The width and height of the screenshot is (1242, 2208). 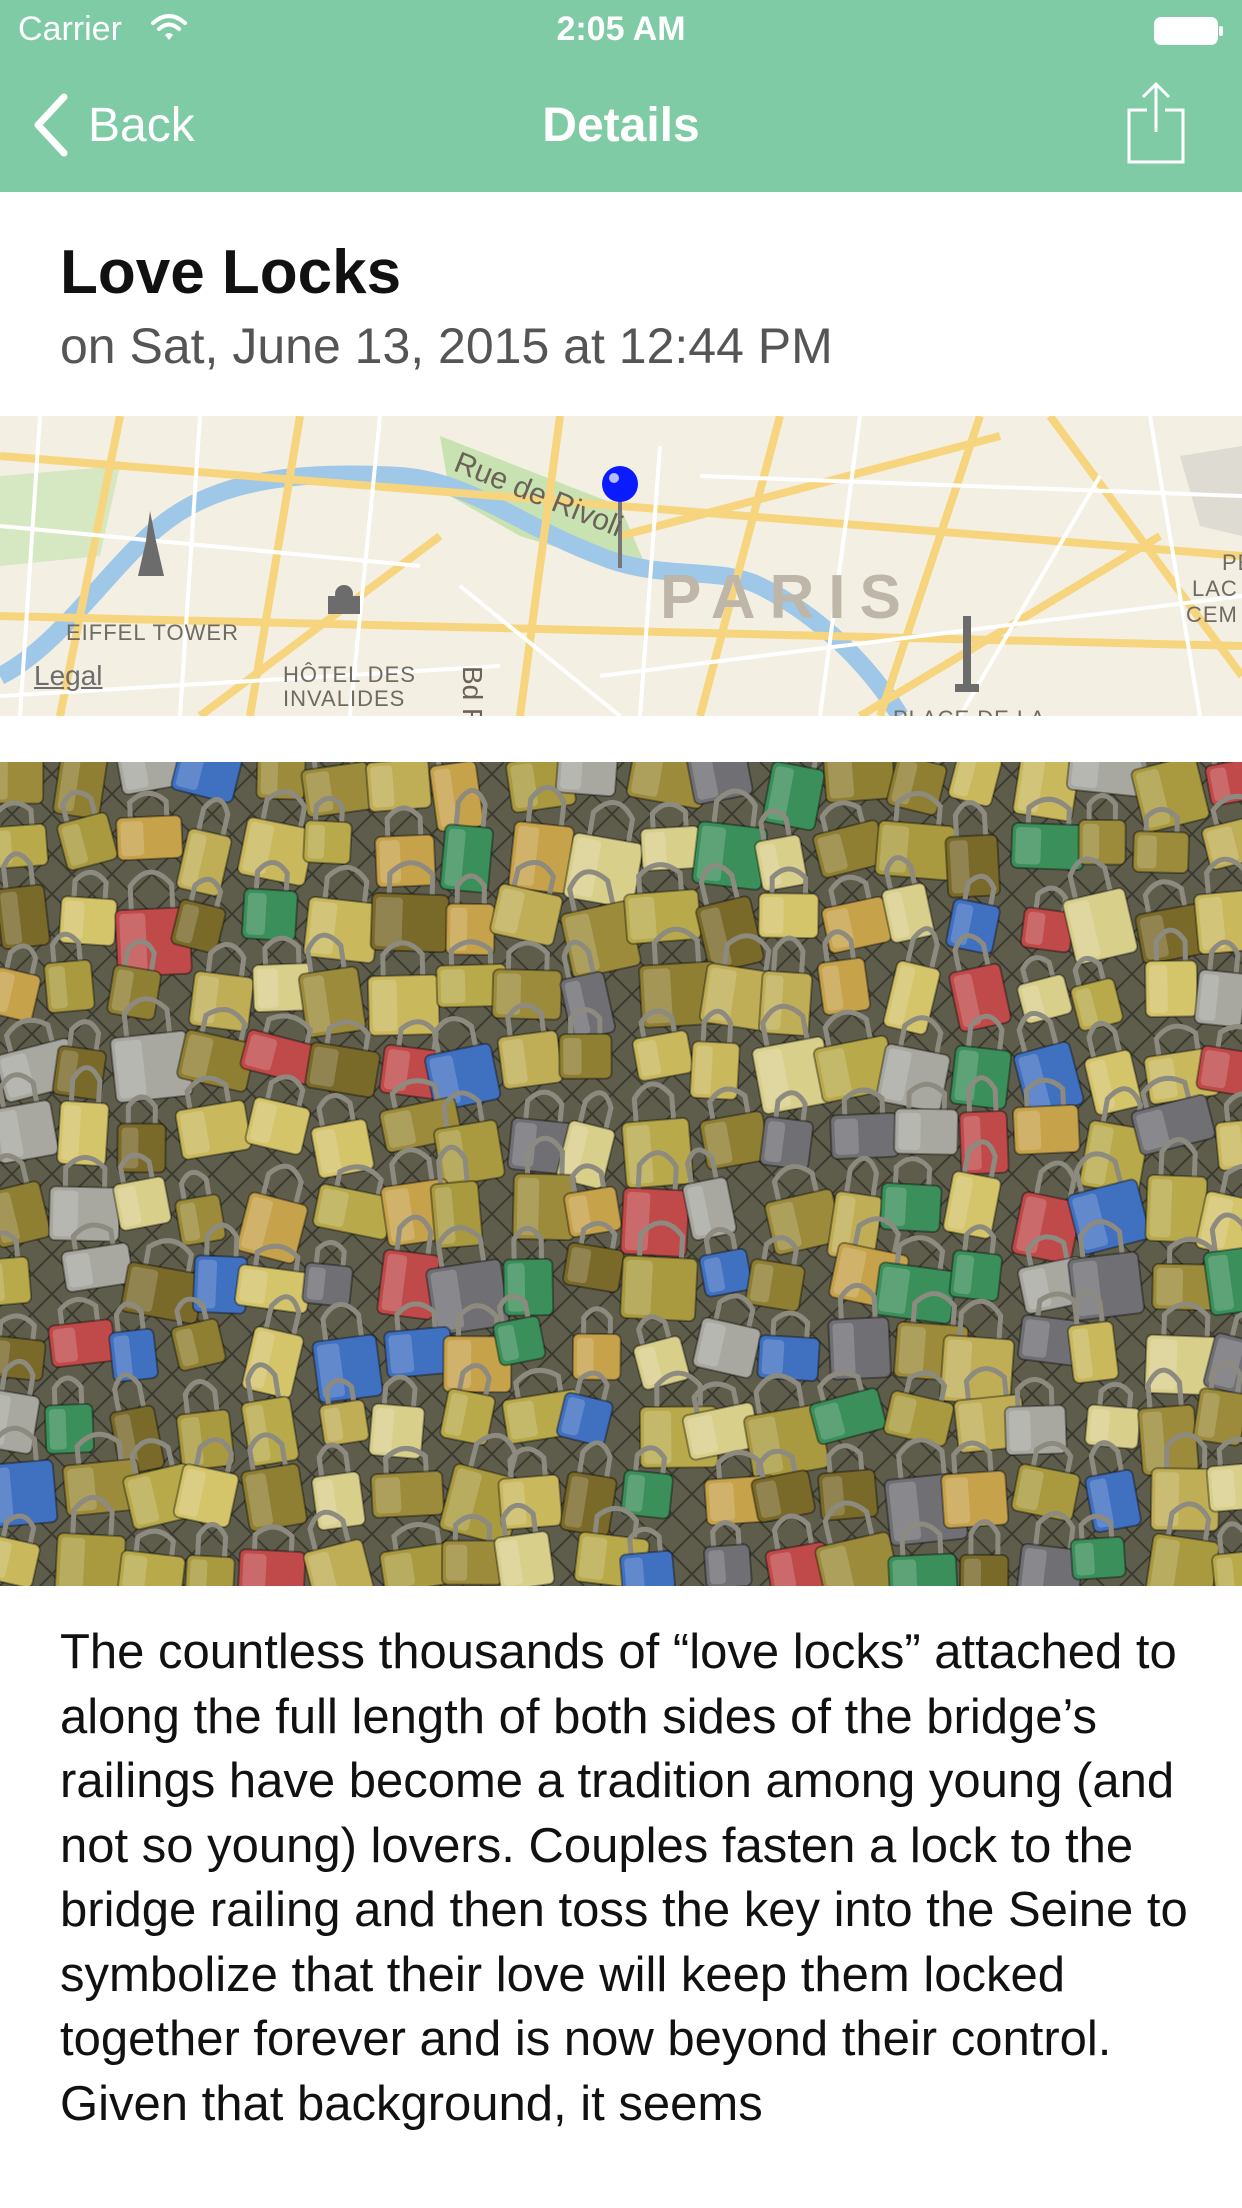 I want to click on map-landmark-invalides-line1: HÔTEL DES, so click(x=349, y=674).